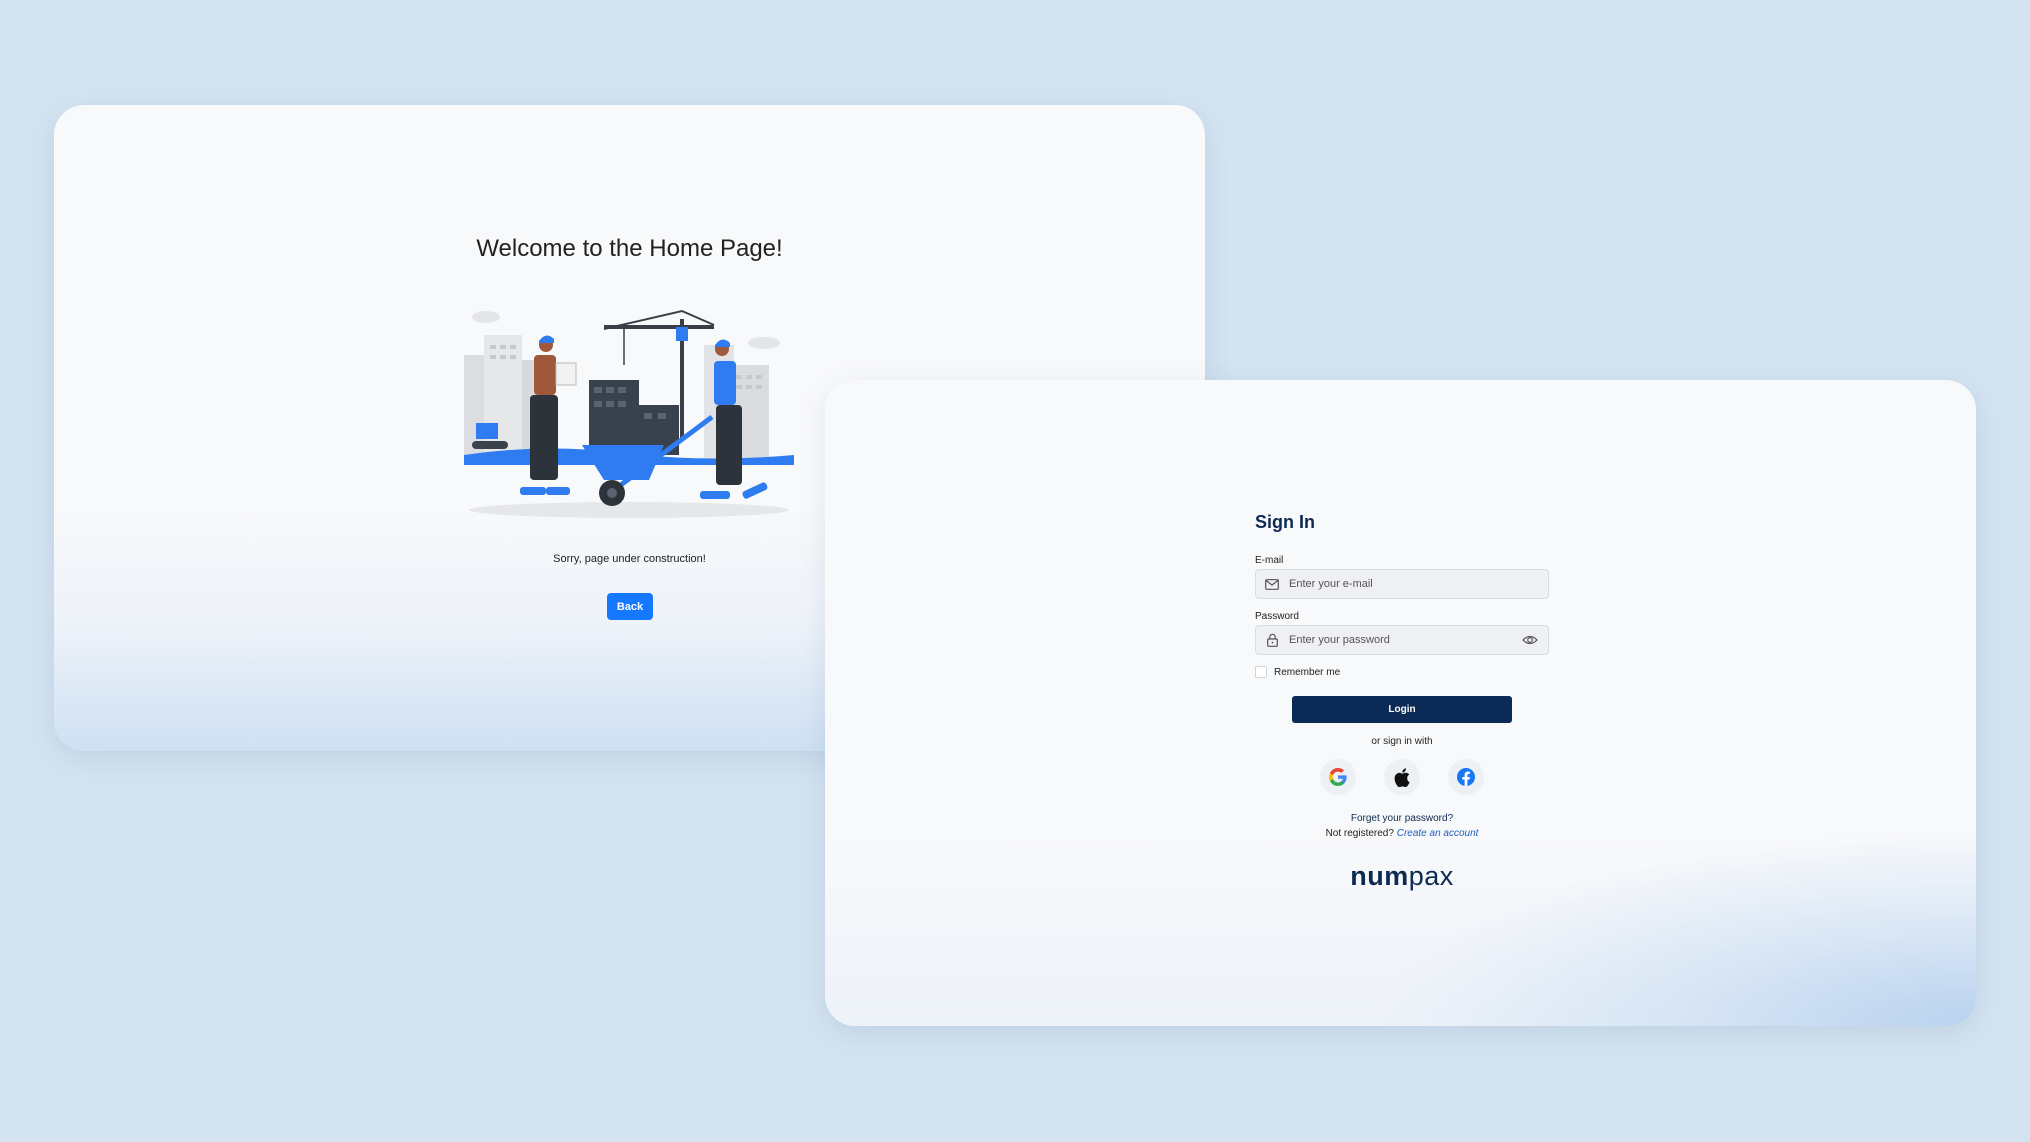 The width and height of the screenshot is (2030, 1142). Describe the element at coordinates (1402, 672) in the screenshot. I see `remember-me: Remember me` at that location.